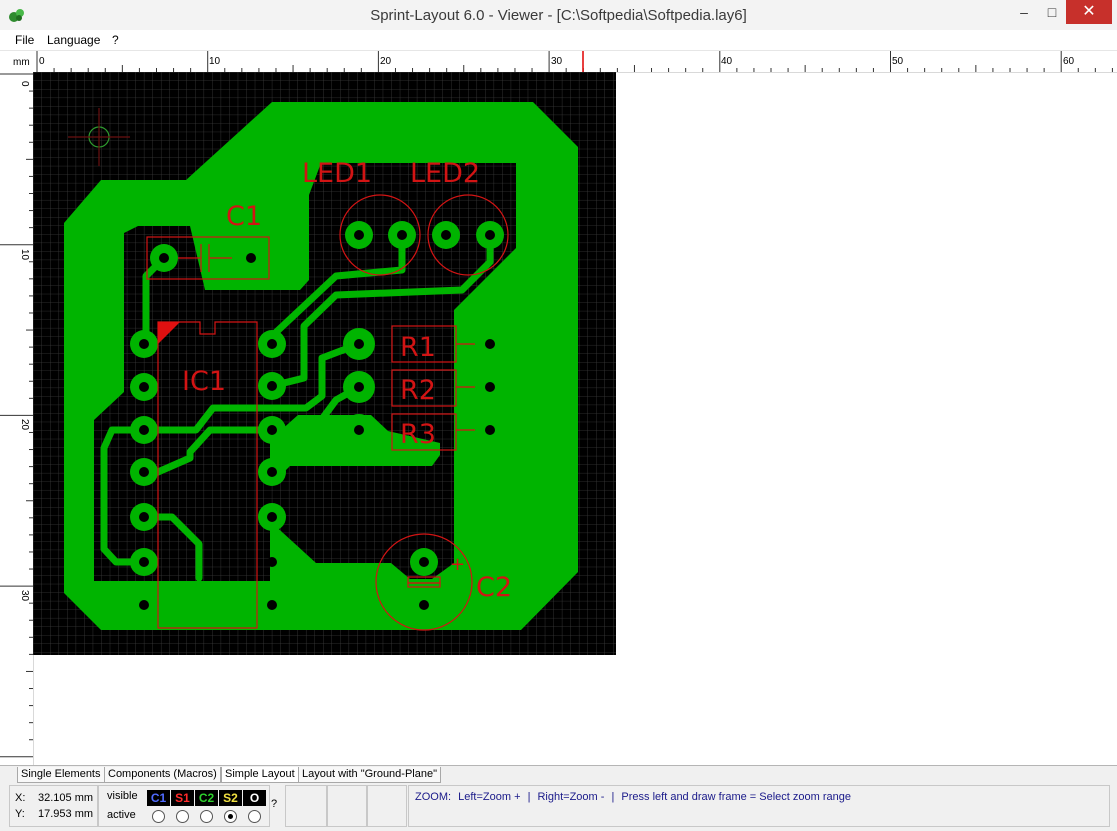 The height and width of the screenshot is (831, 1117). Describe the element at coordinates (433, 797) in the screenshot. I see `zoom-hint-0: ZOOM:` at that location.